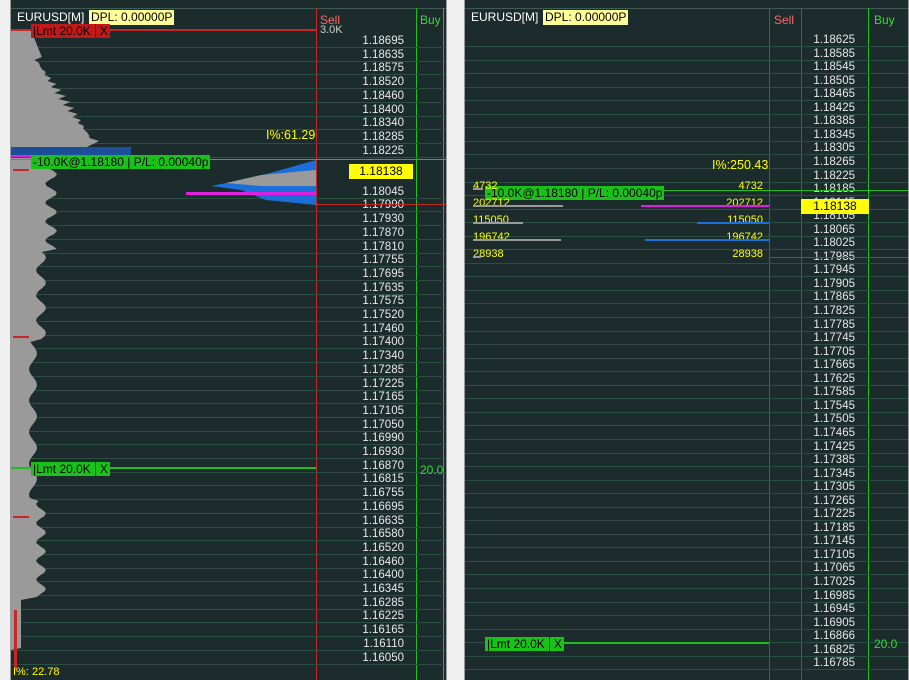 This screenshot has width=909, height=680. What do you see at coordinates (825, 108) in the screenshot?
I see `price-level: 1.18425` at bounding box center [825, 108].